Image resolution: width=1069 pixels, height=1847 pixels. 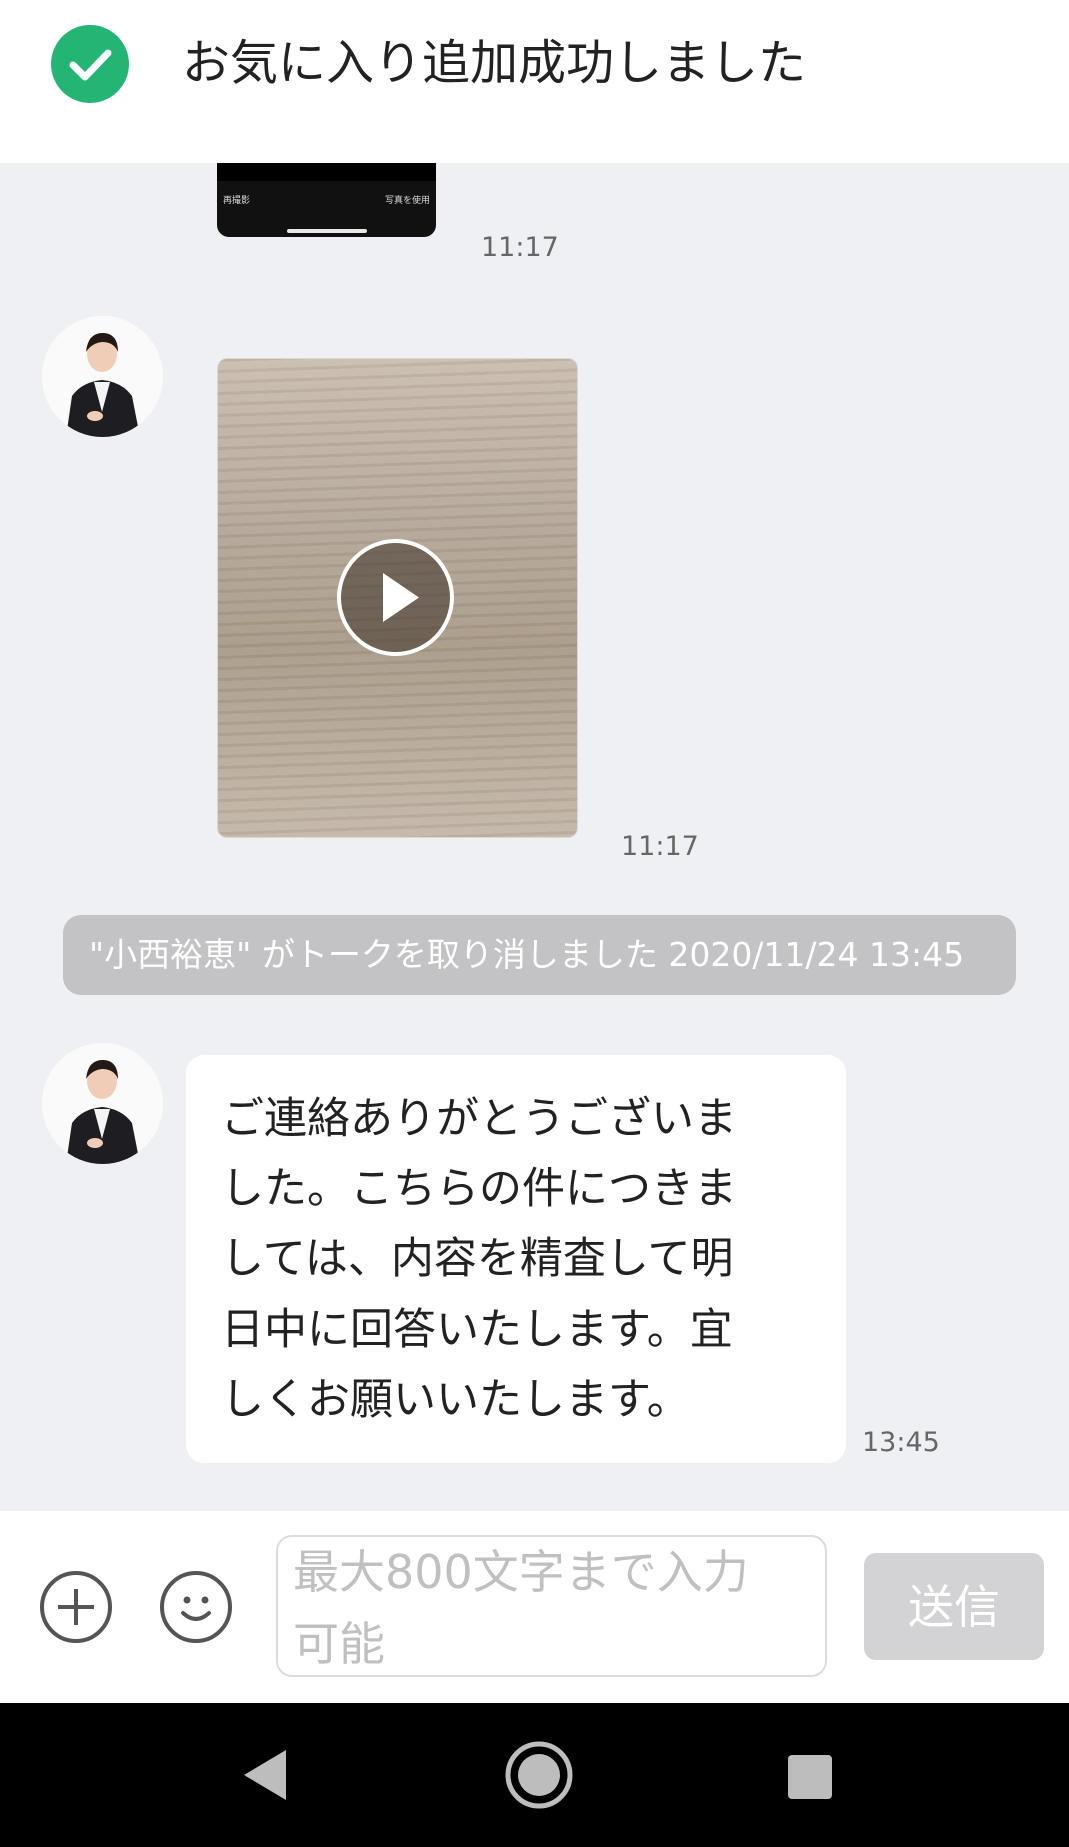 I want to click on back-icon, so click(x=265, y=1775).